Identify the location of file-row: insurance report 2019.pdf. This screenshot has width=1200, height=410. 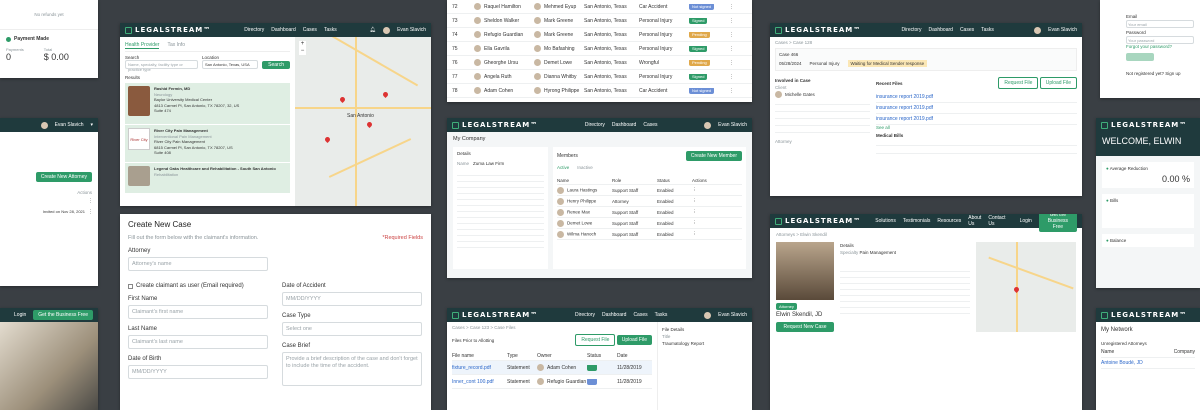
(976, 108).